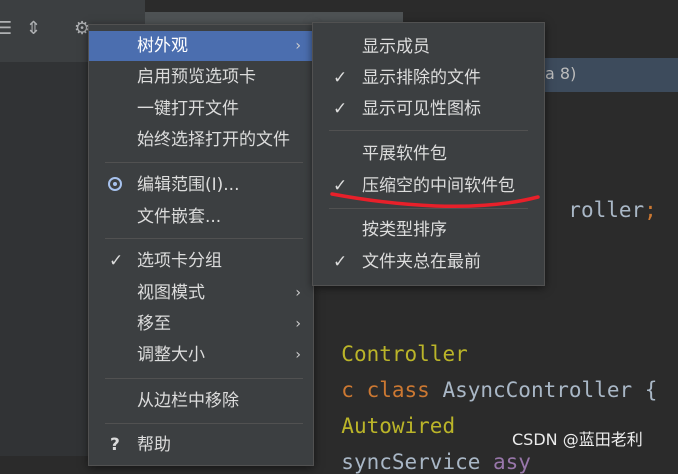 The image size is (678, 474). I want to click on code-token: syncService, so click(417, 462).